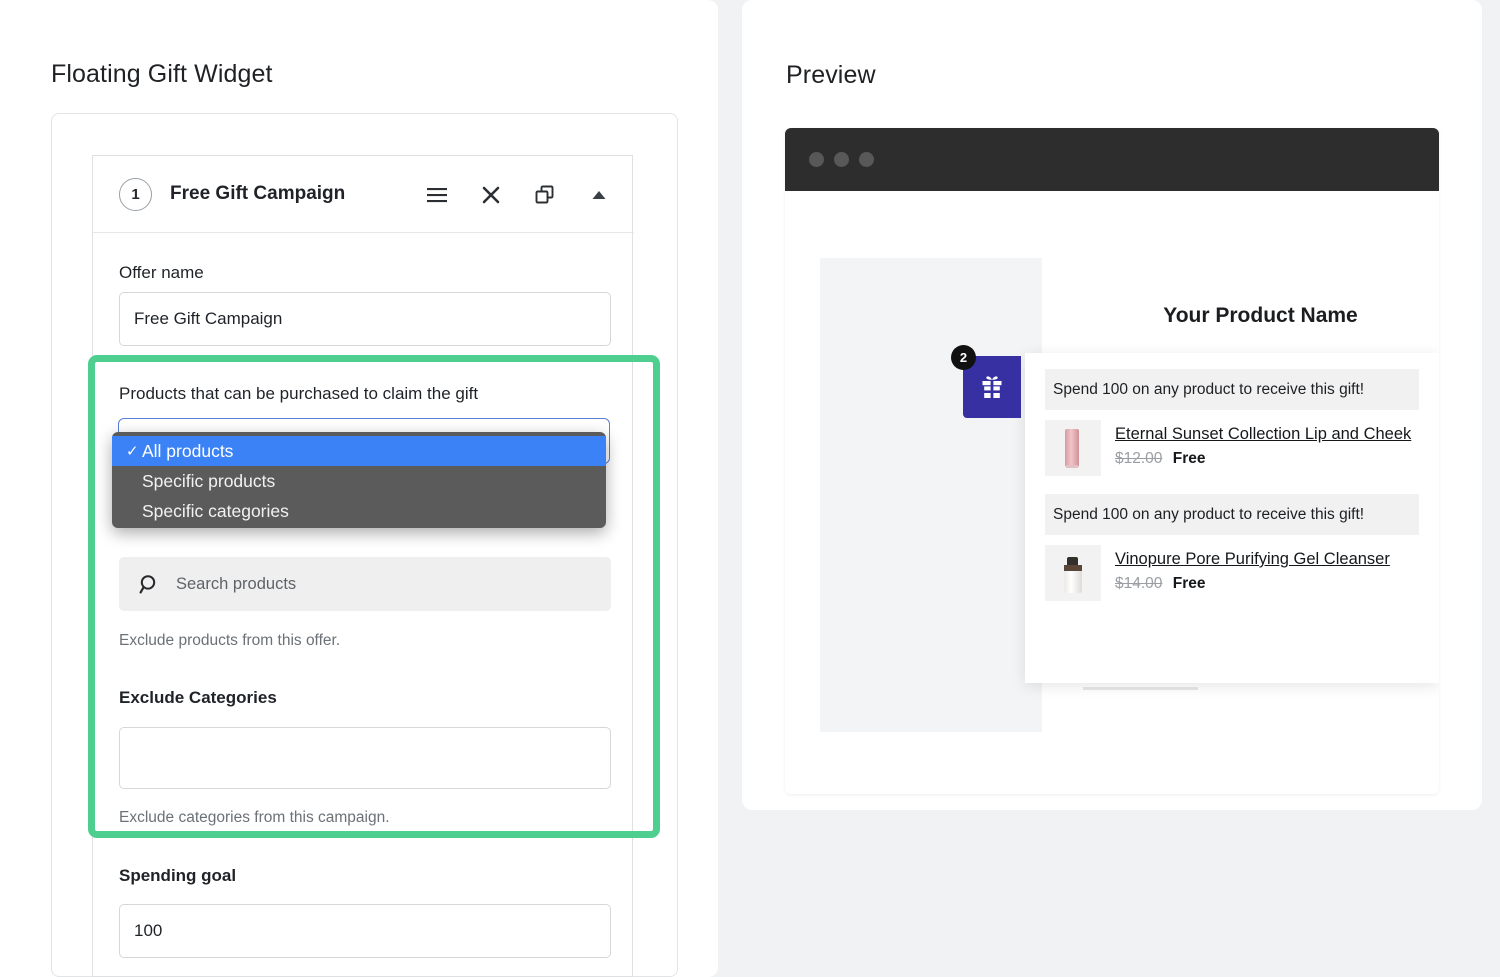 Image resolution: width=1500 pixels, height=977 pixels. What do you see at coordinates (831, 75) in the screenshot?
I see `preview-title: Preview` at bounding box center [831, 75].